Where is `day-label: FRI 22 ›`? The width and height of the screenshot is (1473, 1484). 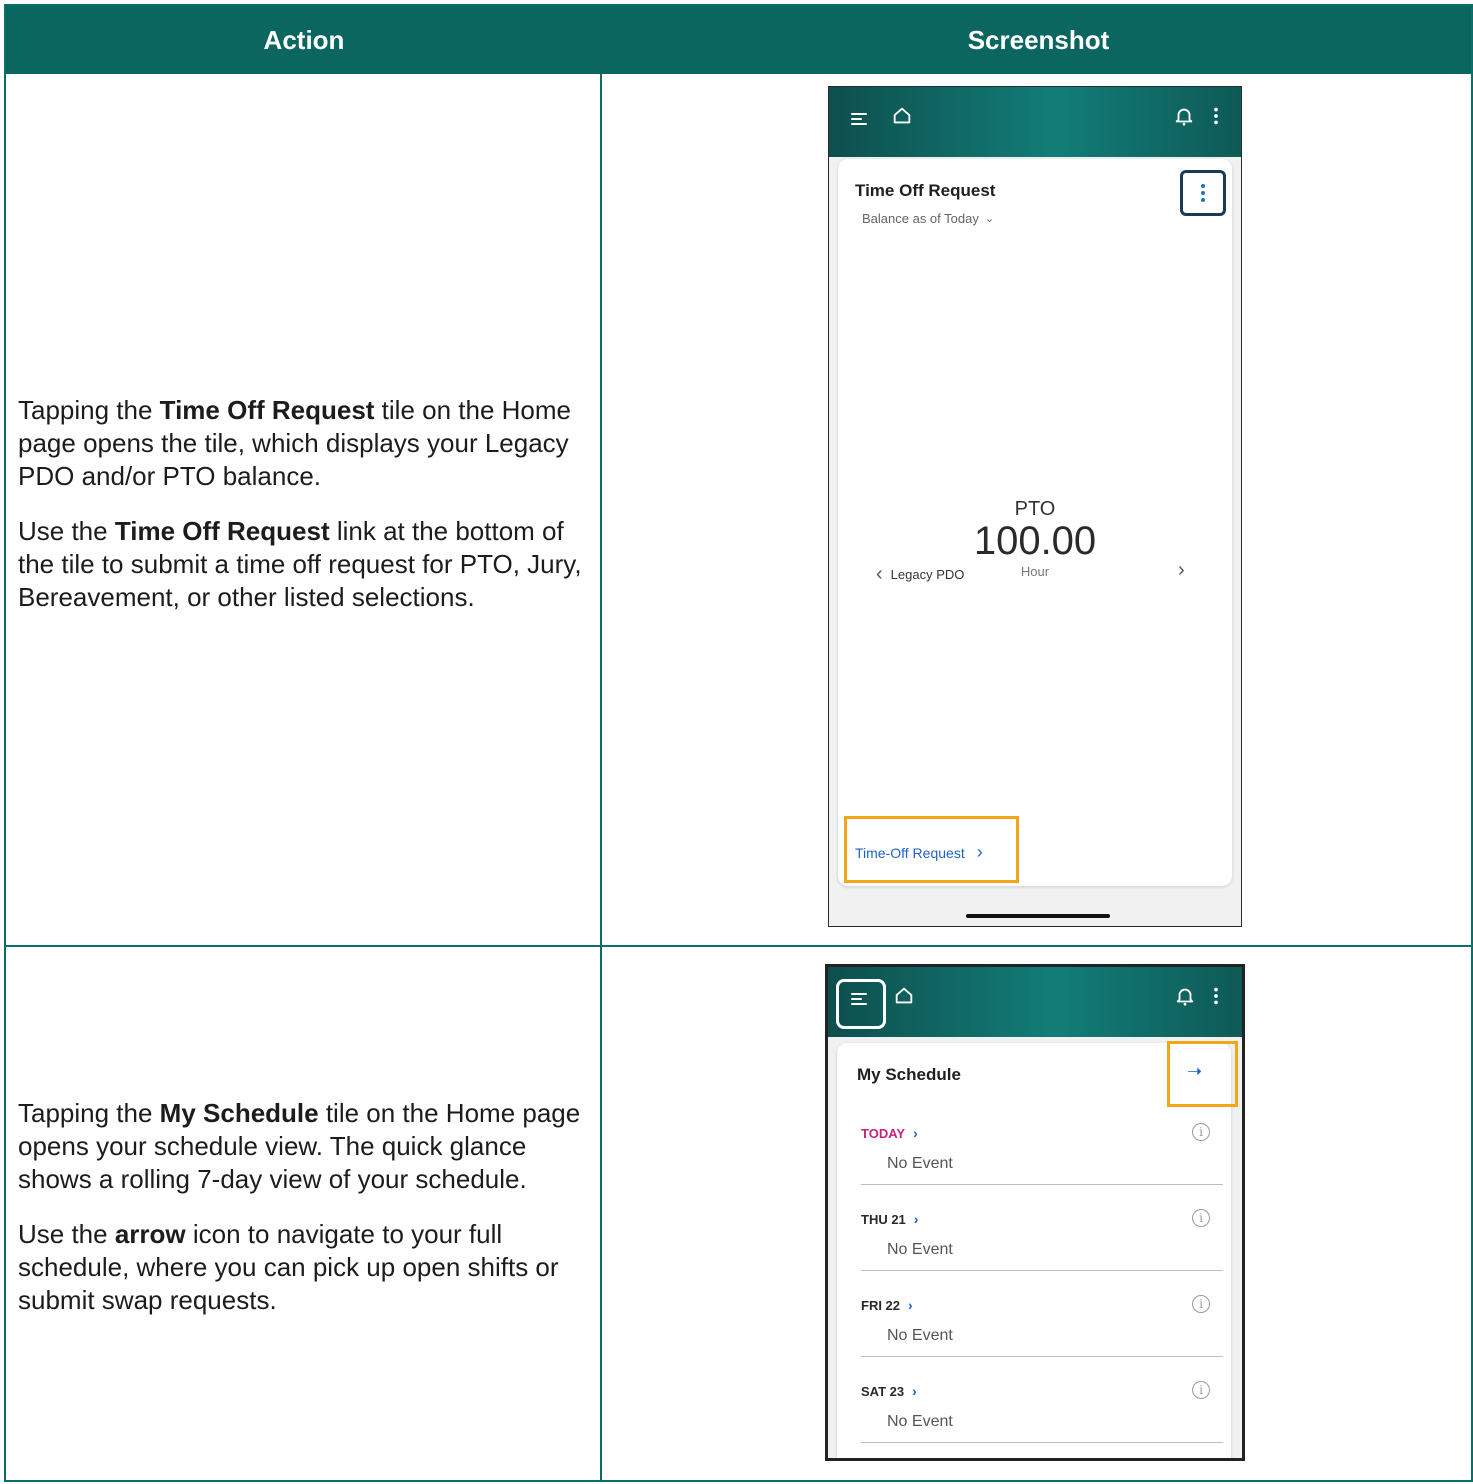
day-label: FRI 22 › is located at coordinates (887, 1305).